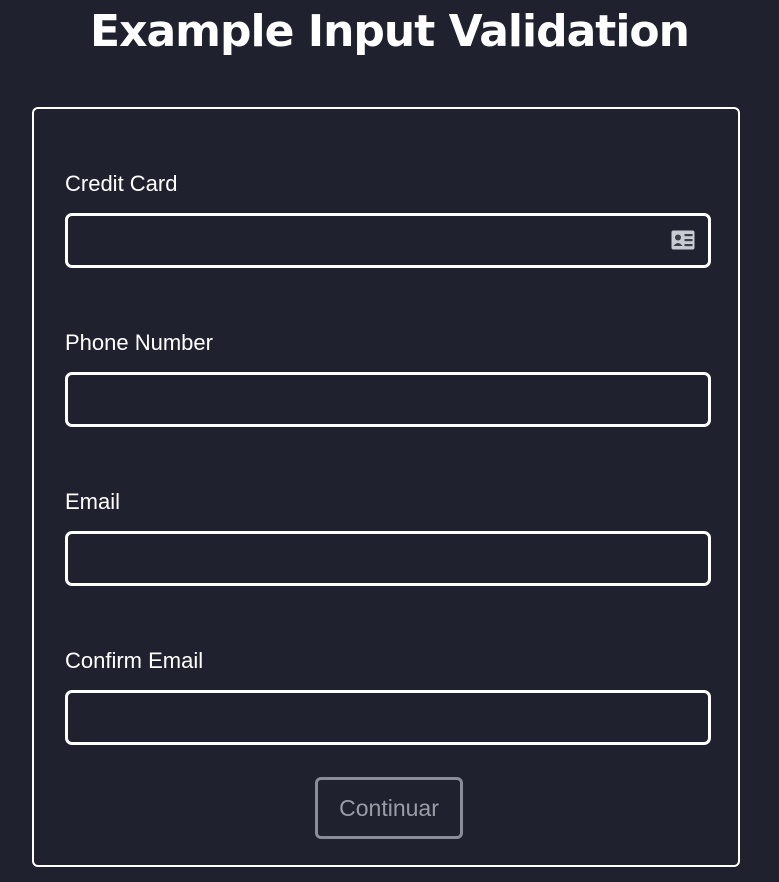 The height and width of the screenshot is (882, 779). Describe the element at coordinates (390, 31) in the screenshot. I see `page-title: Example Input Validation` at that location.